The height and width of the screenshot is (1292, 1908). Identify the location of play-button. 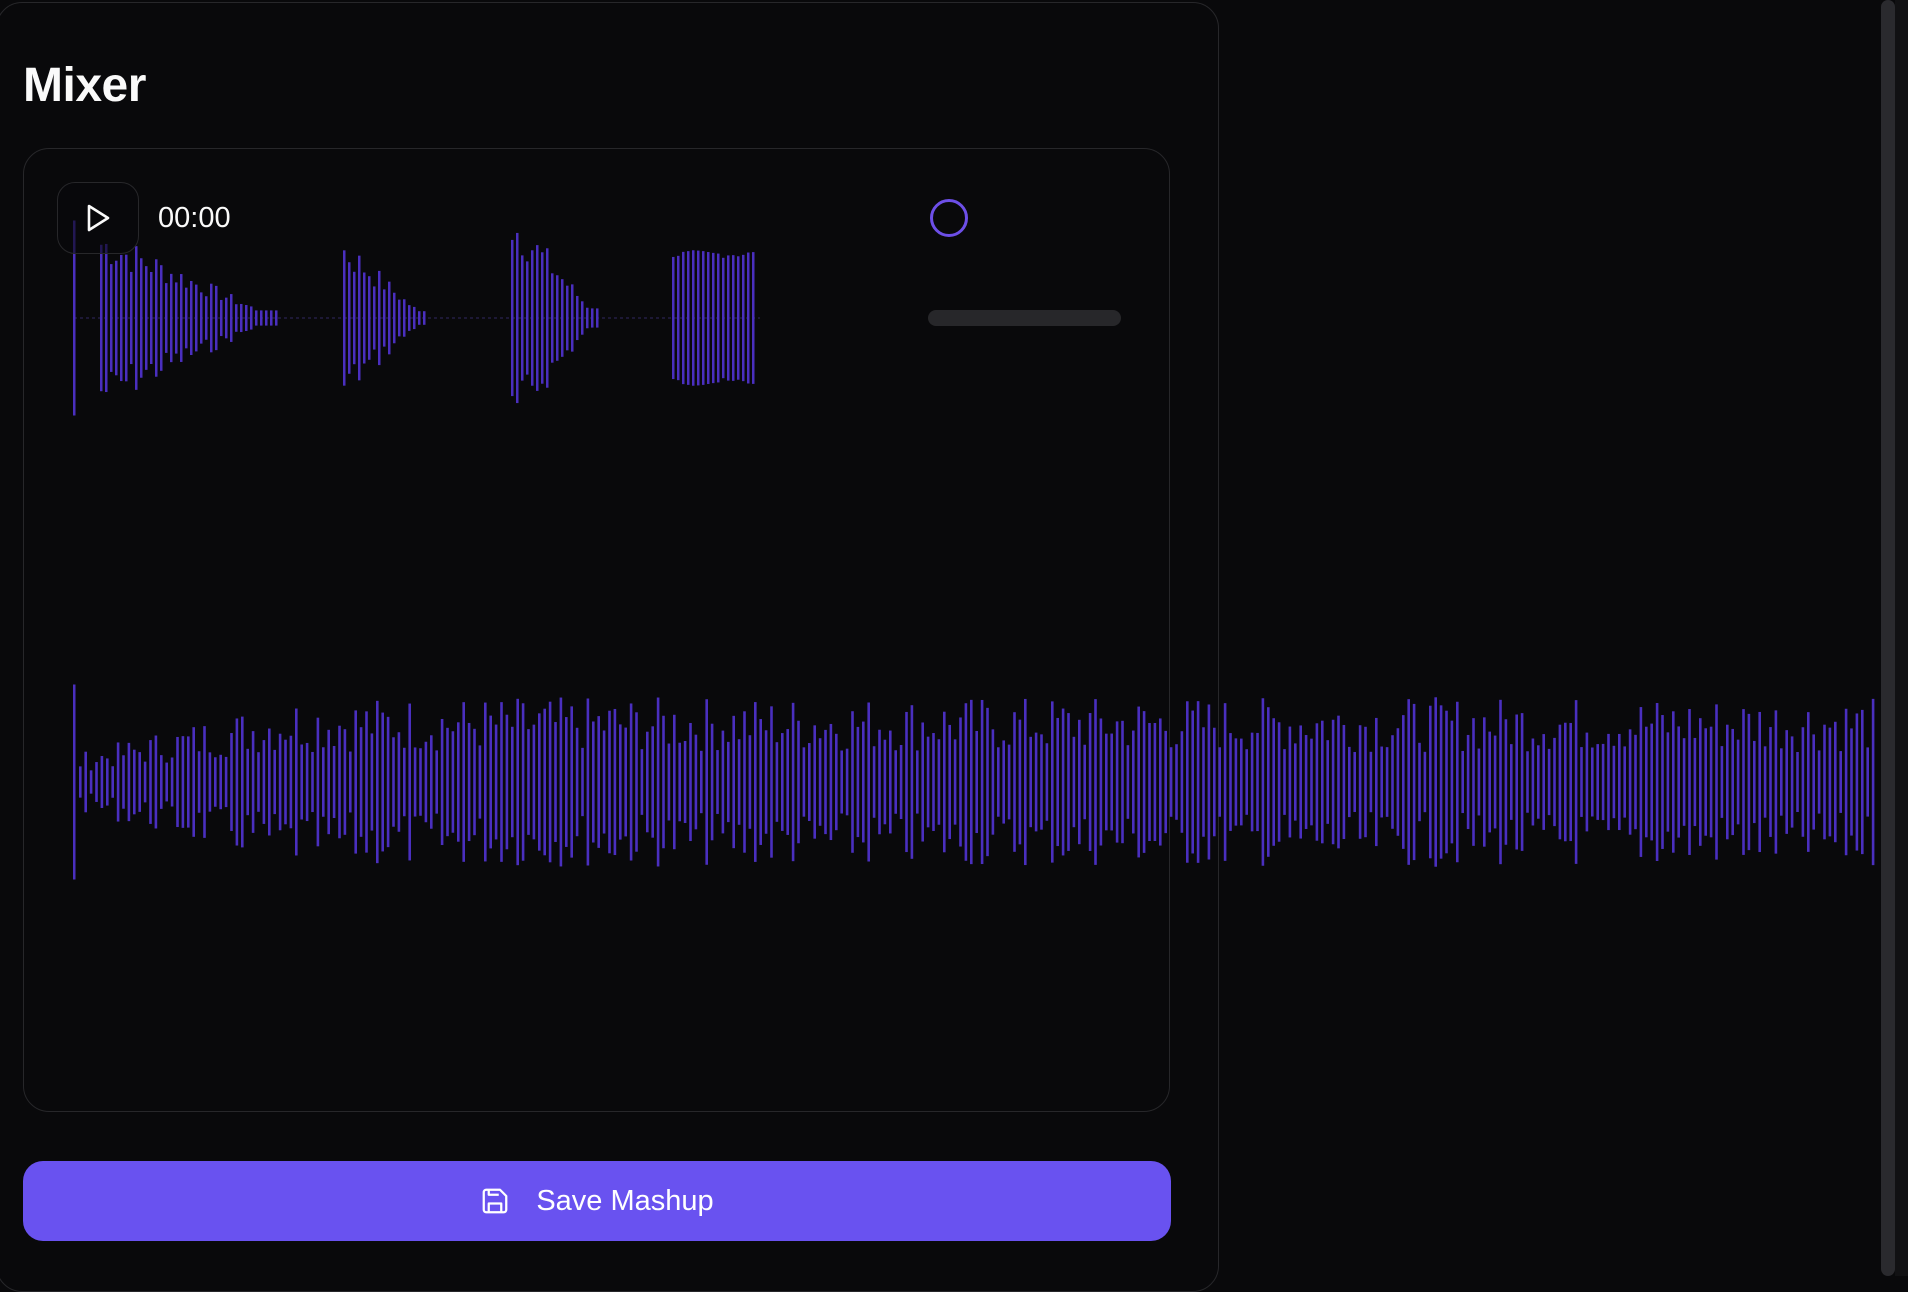
(98, 218).